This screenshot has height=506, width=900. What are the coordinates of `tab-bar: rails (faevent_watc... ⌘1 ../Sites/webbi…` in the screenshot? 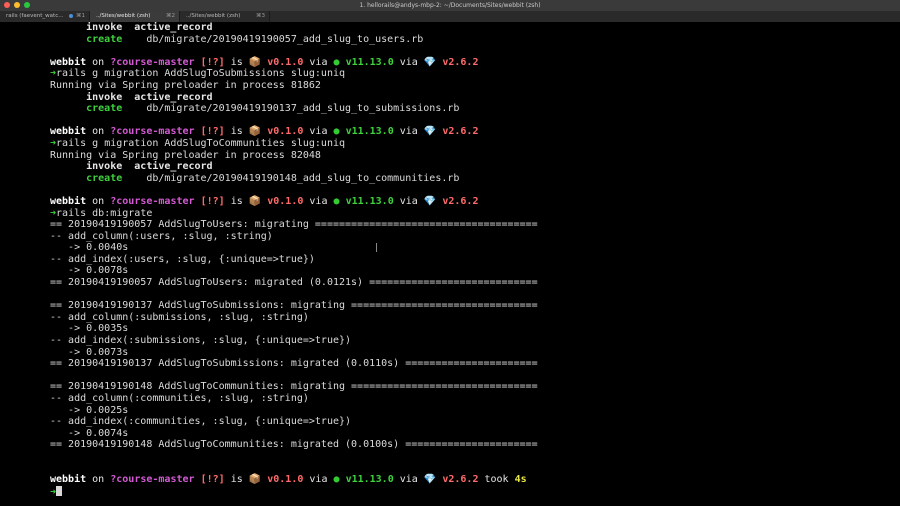 It's located at (450, 16).